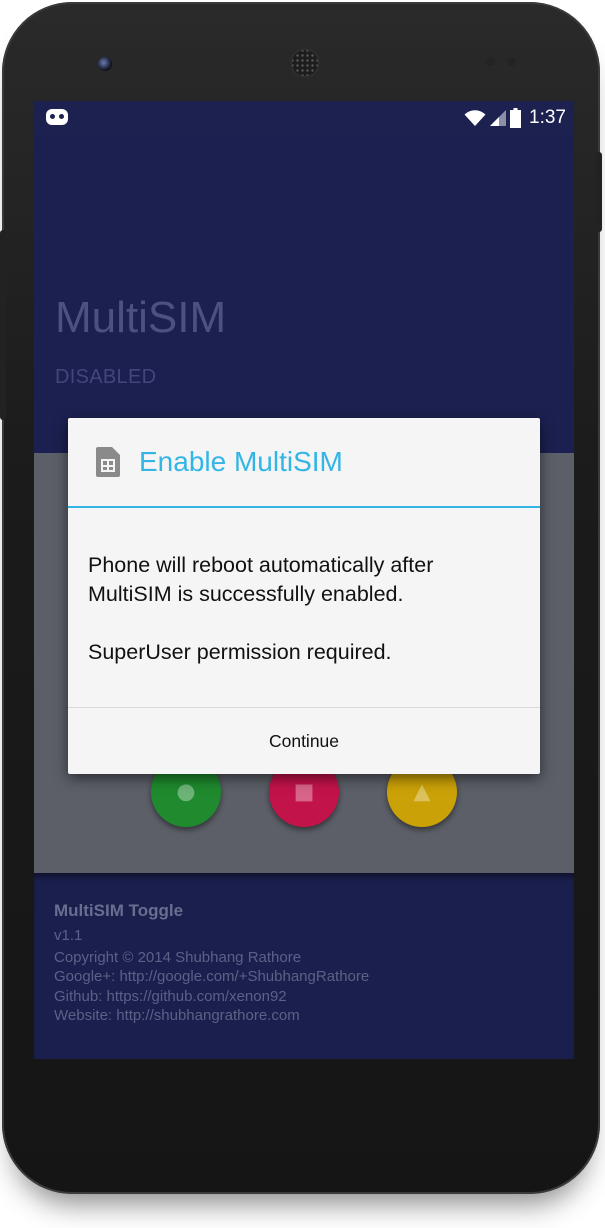 This screenshot has width=605, height=1228. Describe the element at coordinates (511, 61) in the screenshot. I see `light-sensor` at that location.